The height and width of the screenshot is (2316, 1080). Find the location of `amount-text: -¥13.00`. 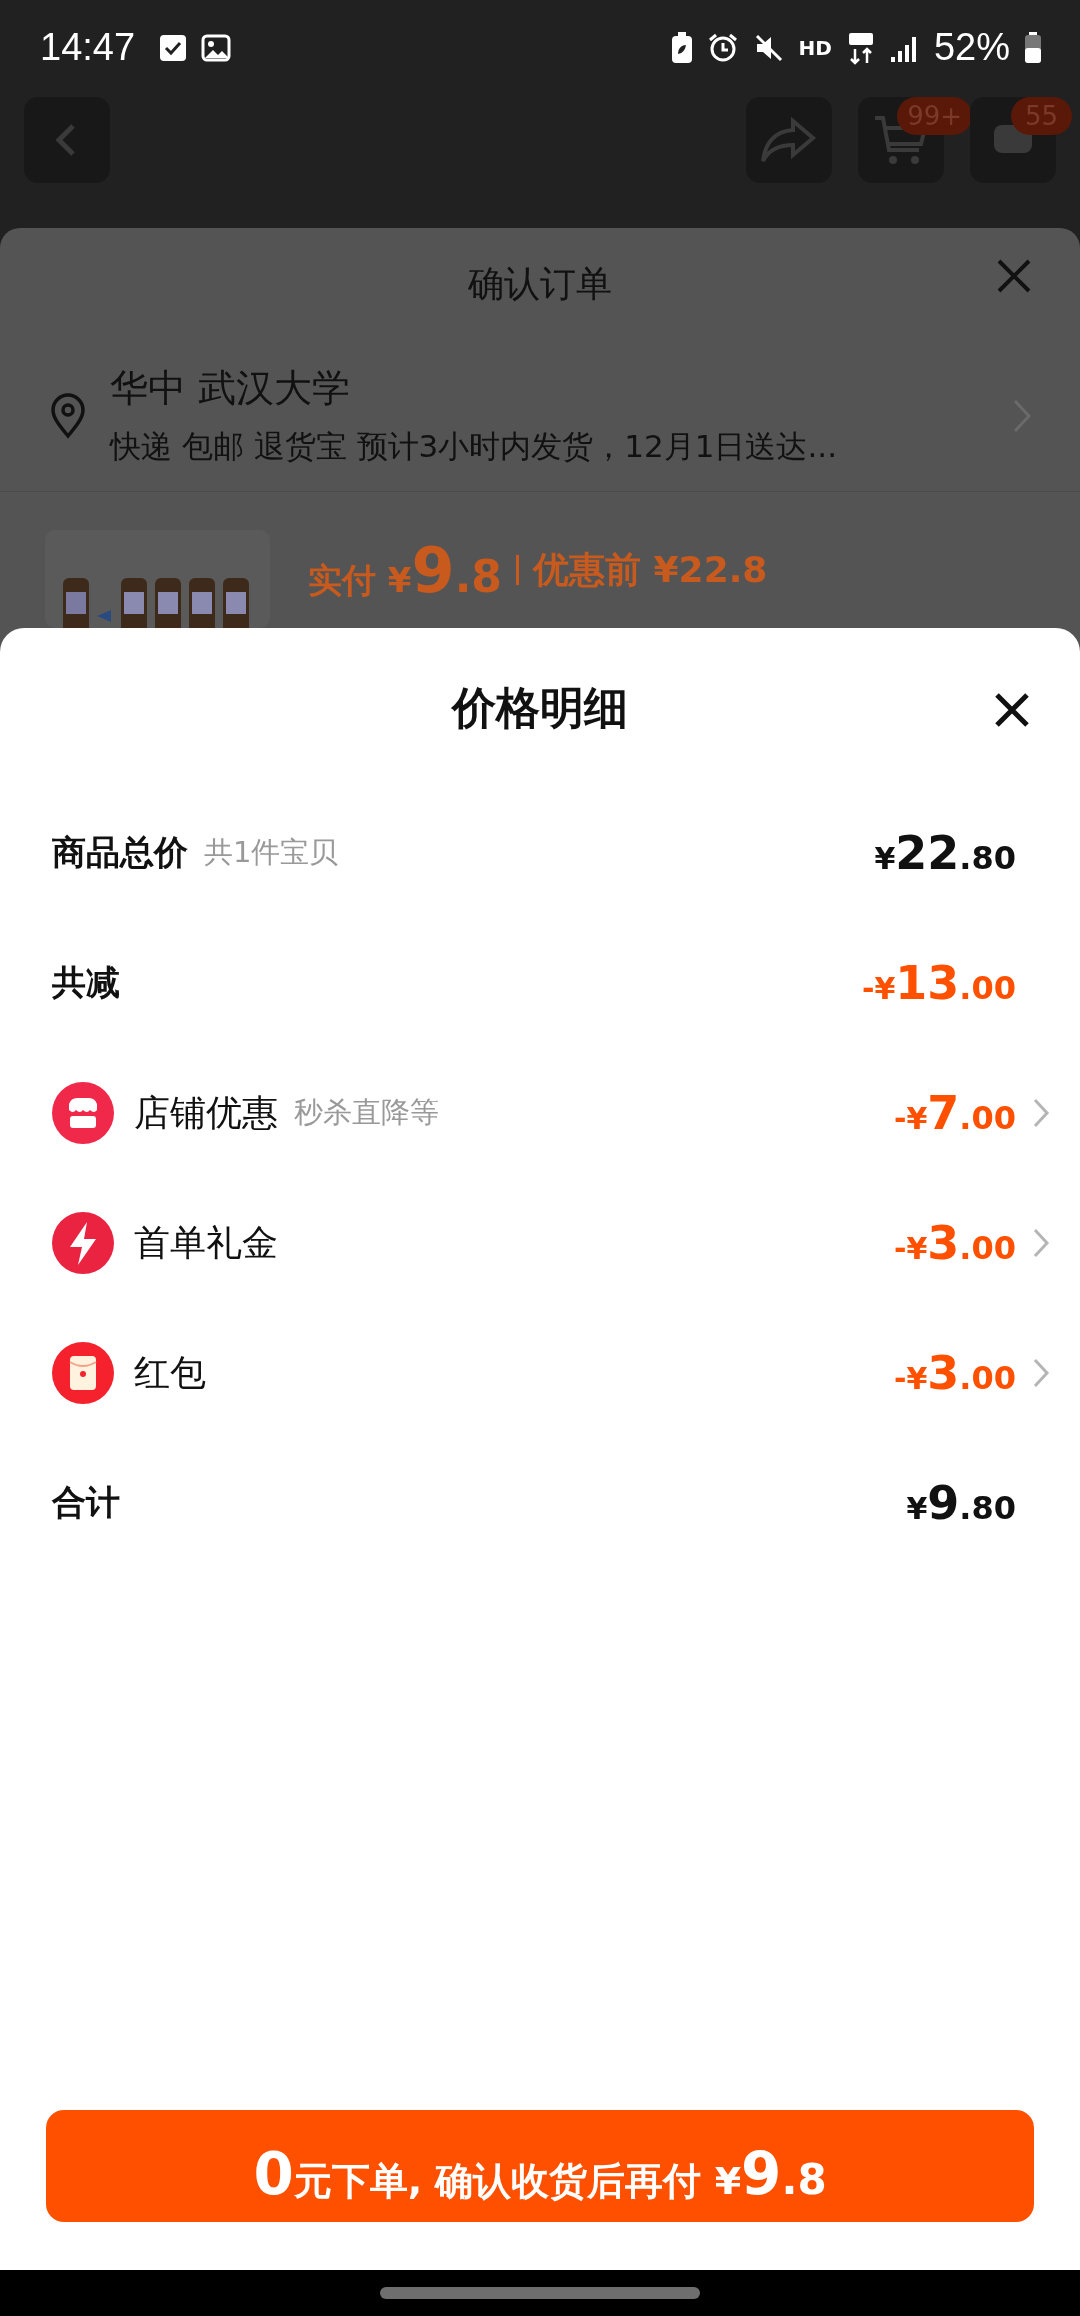

amount-text: -¥13.00 is located at coordinates (938, 983).